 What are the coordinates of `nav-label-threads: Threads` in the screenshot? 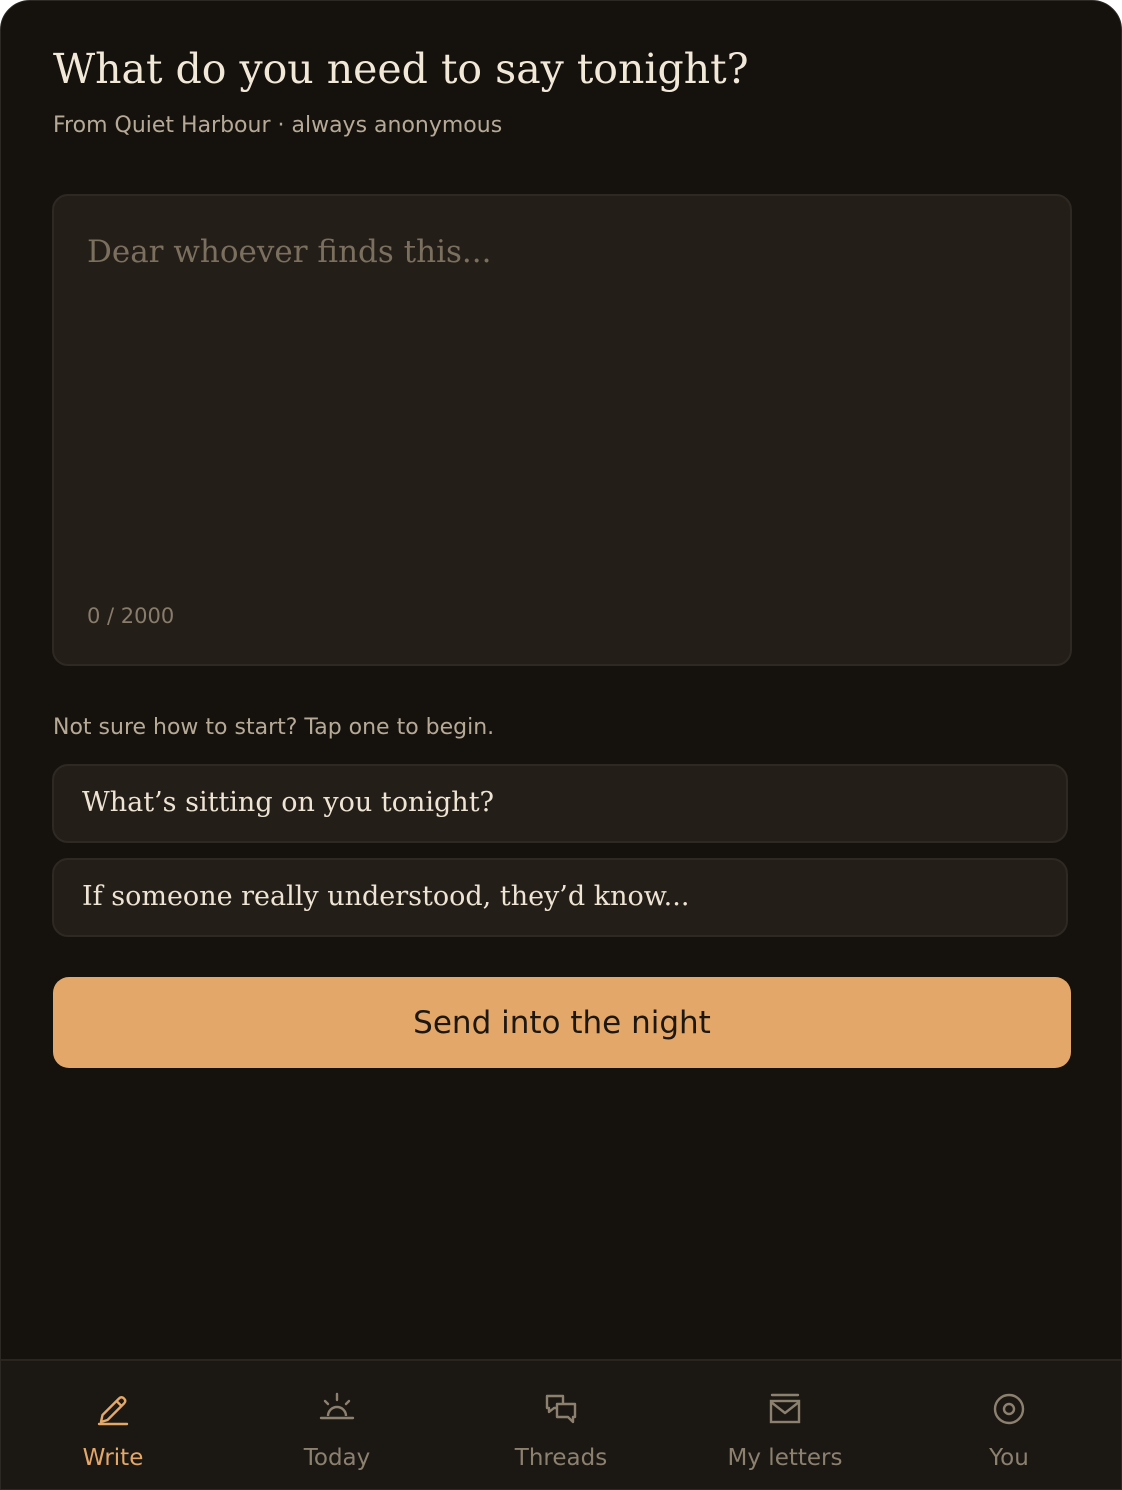 It's located at (561, 1458).